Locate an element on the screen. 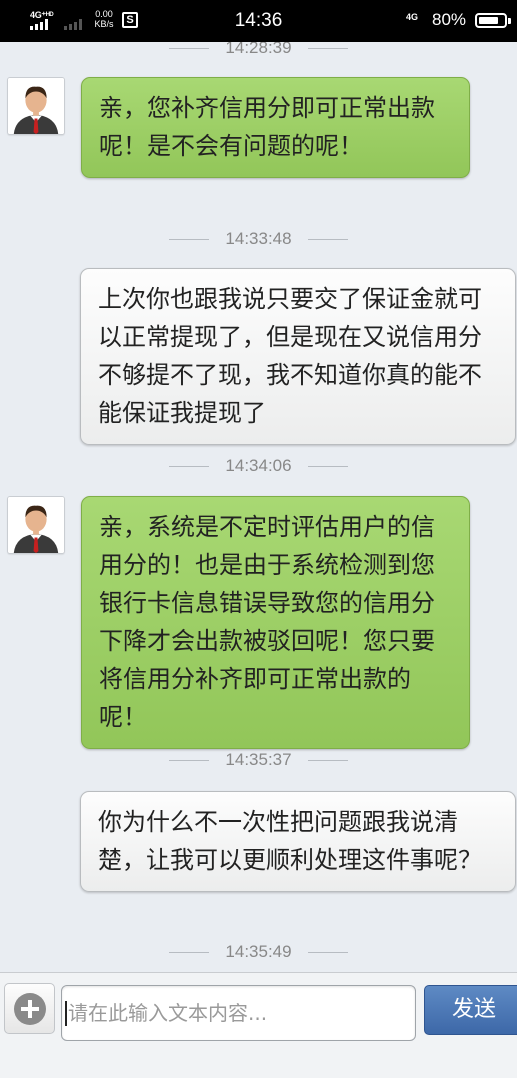 Image resolution: width=517 pixels, height=1078 pixels. timestamp-text: 14:35:37 is located at coordinates (258, 759).